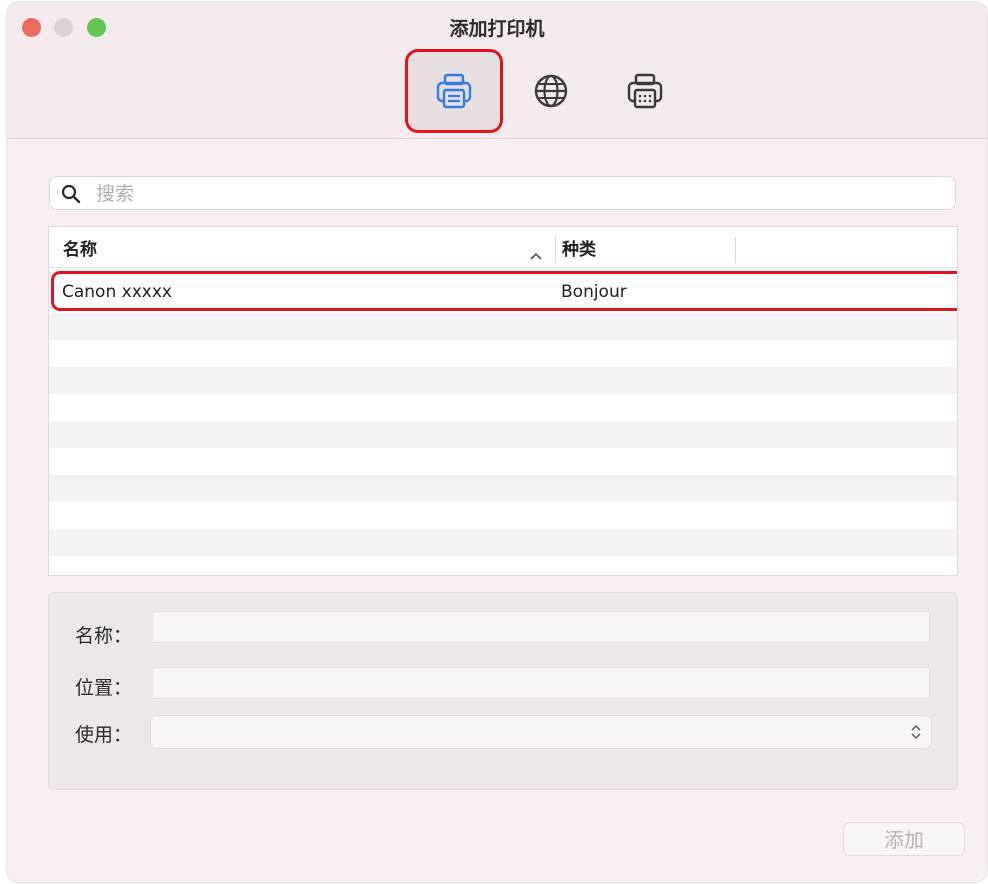 The image size is (988, 884). I want to click on windows-printer-icon, so click(645, 91).